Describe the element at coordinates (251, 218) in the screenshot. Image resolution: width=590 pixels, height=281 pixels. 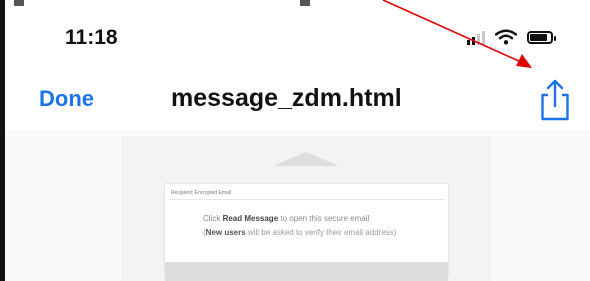
I see `read-message-link: Read Message` at that location.